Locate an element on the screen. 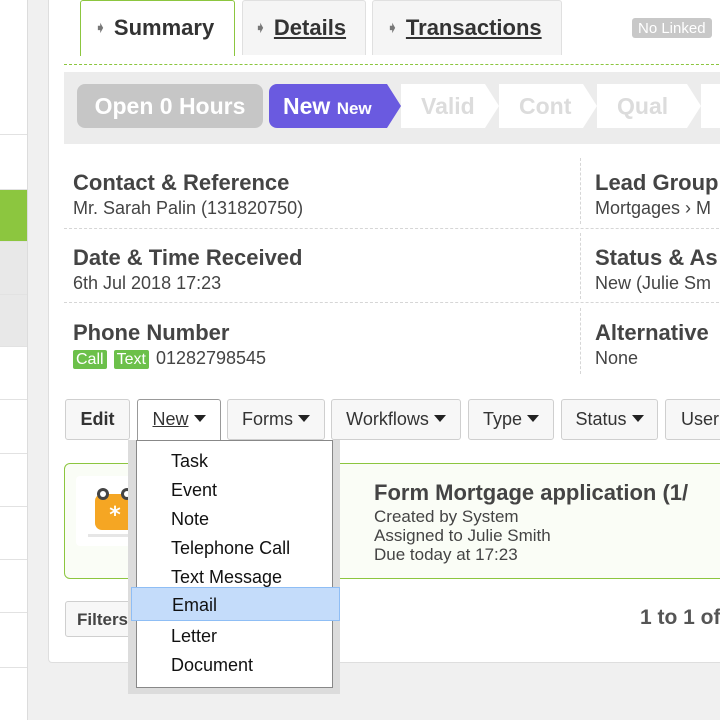 This screenshot has height=720, width=720. no-linked-badge: No Linked is located at coordinates (672, 28).